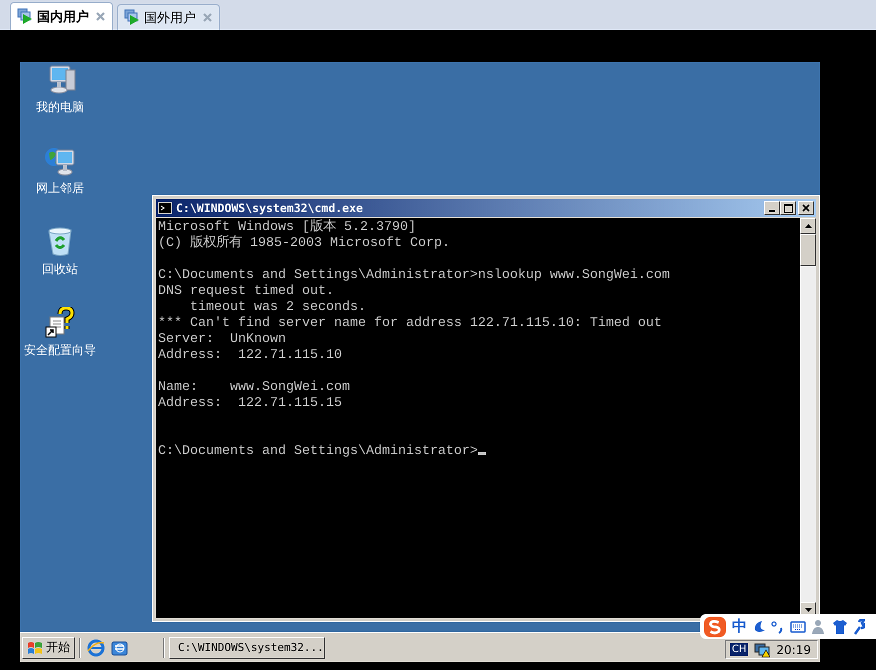 Image resolution: width=876 pixels, height=670 pixels. Describe the element at coordinates (793, 649) in the screenshot. I see `clock: 20:19` at that location.